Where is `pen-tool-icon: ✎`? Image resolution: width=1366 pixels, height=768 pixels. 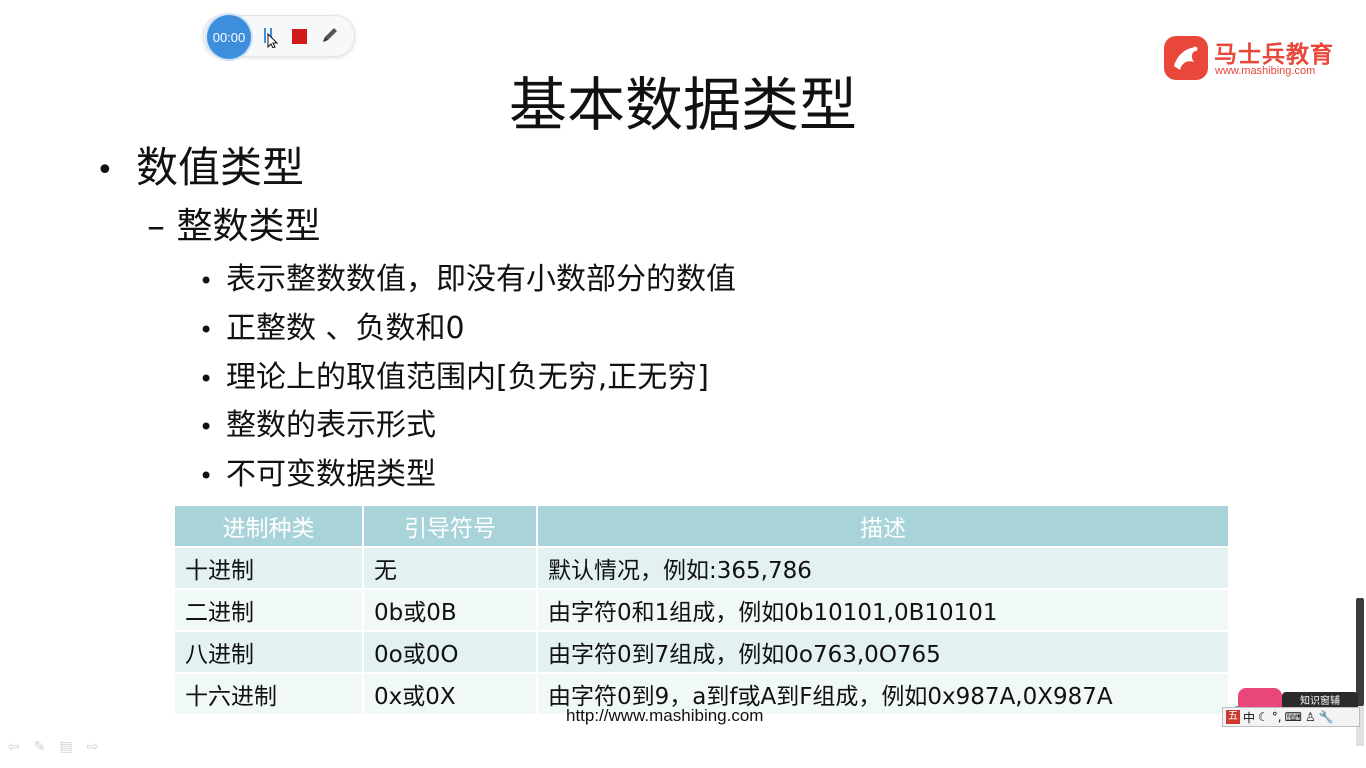 pen-tool-icon: ✎ is located at coordinates (40, 747).